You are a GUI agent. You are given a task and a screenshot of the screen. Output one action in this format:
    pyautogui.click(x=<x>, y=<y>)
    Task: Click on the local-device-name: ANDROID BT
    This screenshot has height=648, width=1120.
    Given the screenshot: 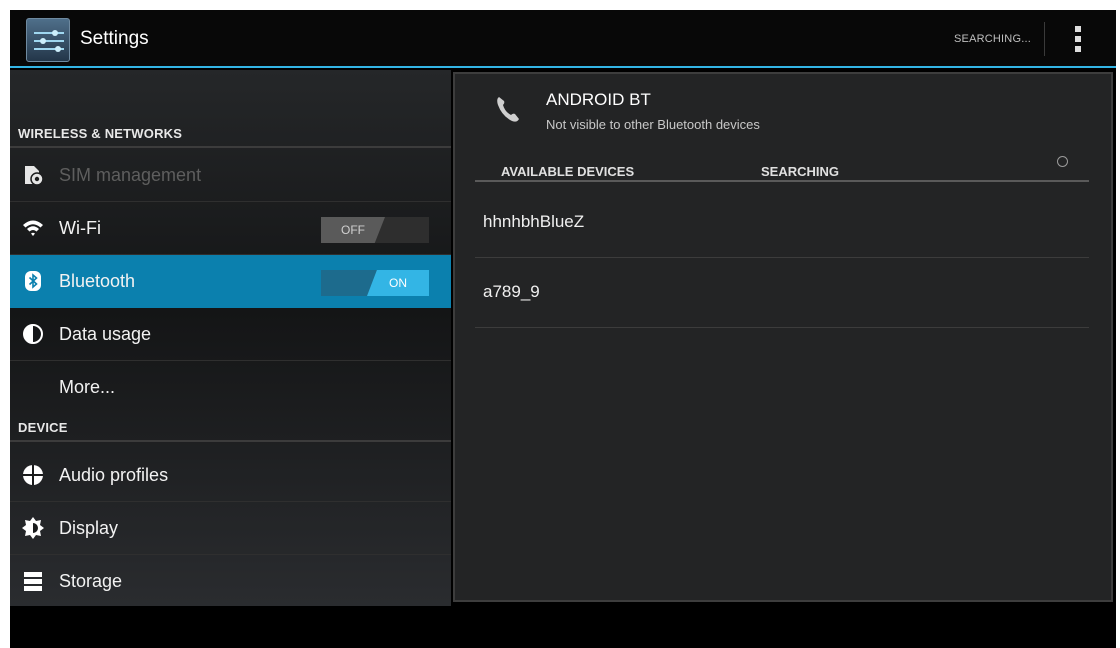 What is the action you would take?
    pyautogui.click(x=598, y=100)
    